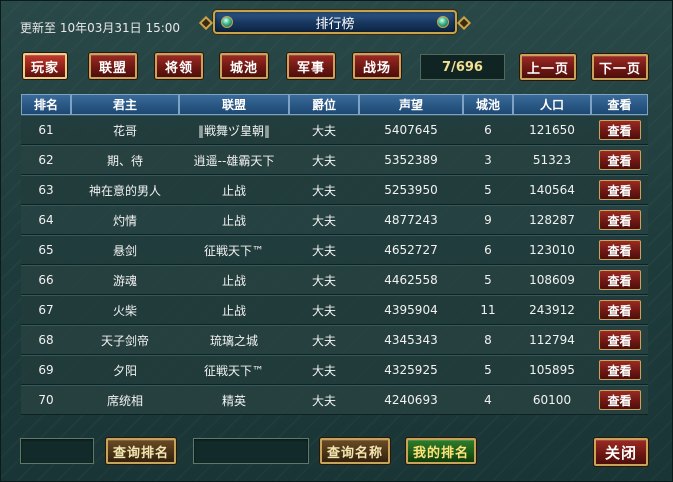 This screenshot has width=673, height=482. I want to click on table-row: 65 悬剑 征戦天下™ 大夫 4652727 6 123010 查看, so click(334, 250).